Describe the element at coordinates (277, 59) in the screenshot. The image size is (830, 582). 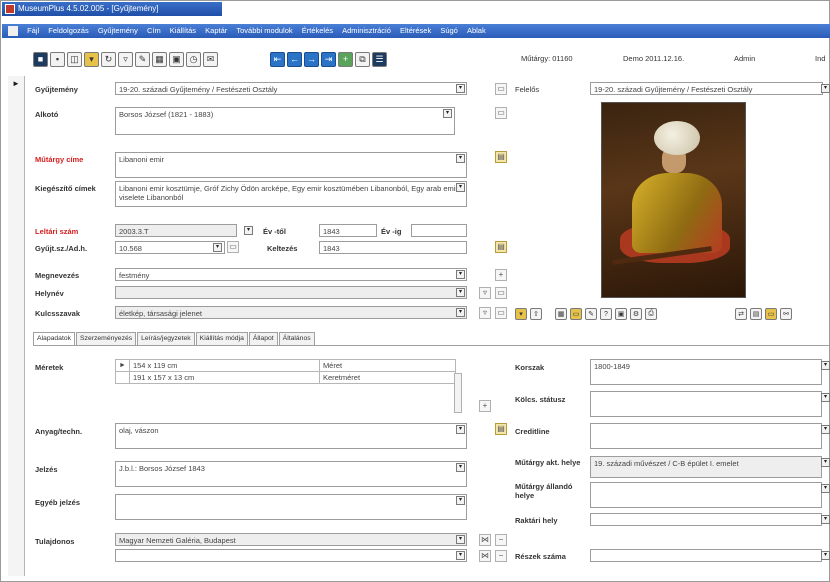
I see `first-record-icon: ⇤` at that location.